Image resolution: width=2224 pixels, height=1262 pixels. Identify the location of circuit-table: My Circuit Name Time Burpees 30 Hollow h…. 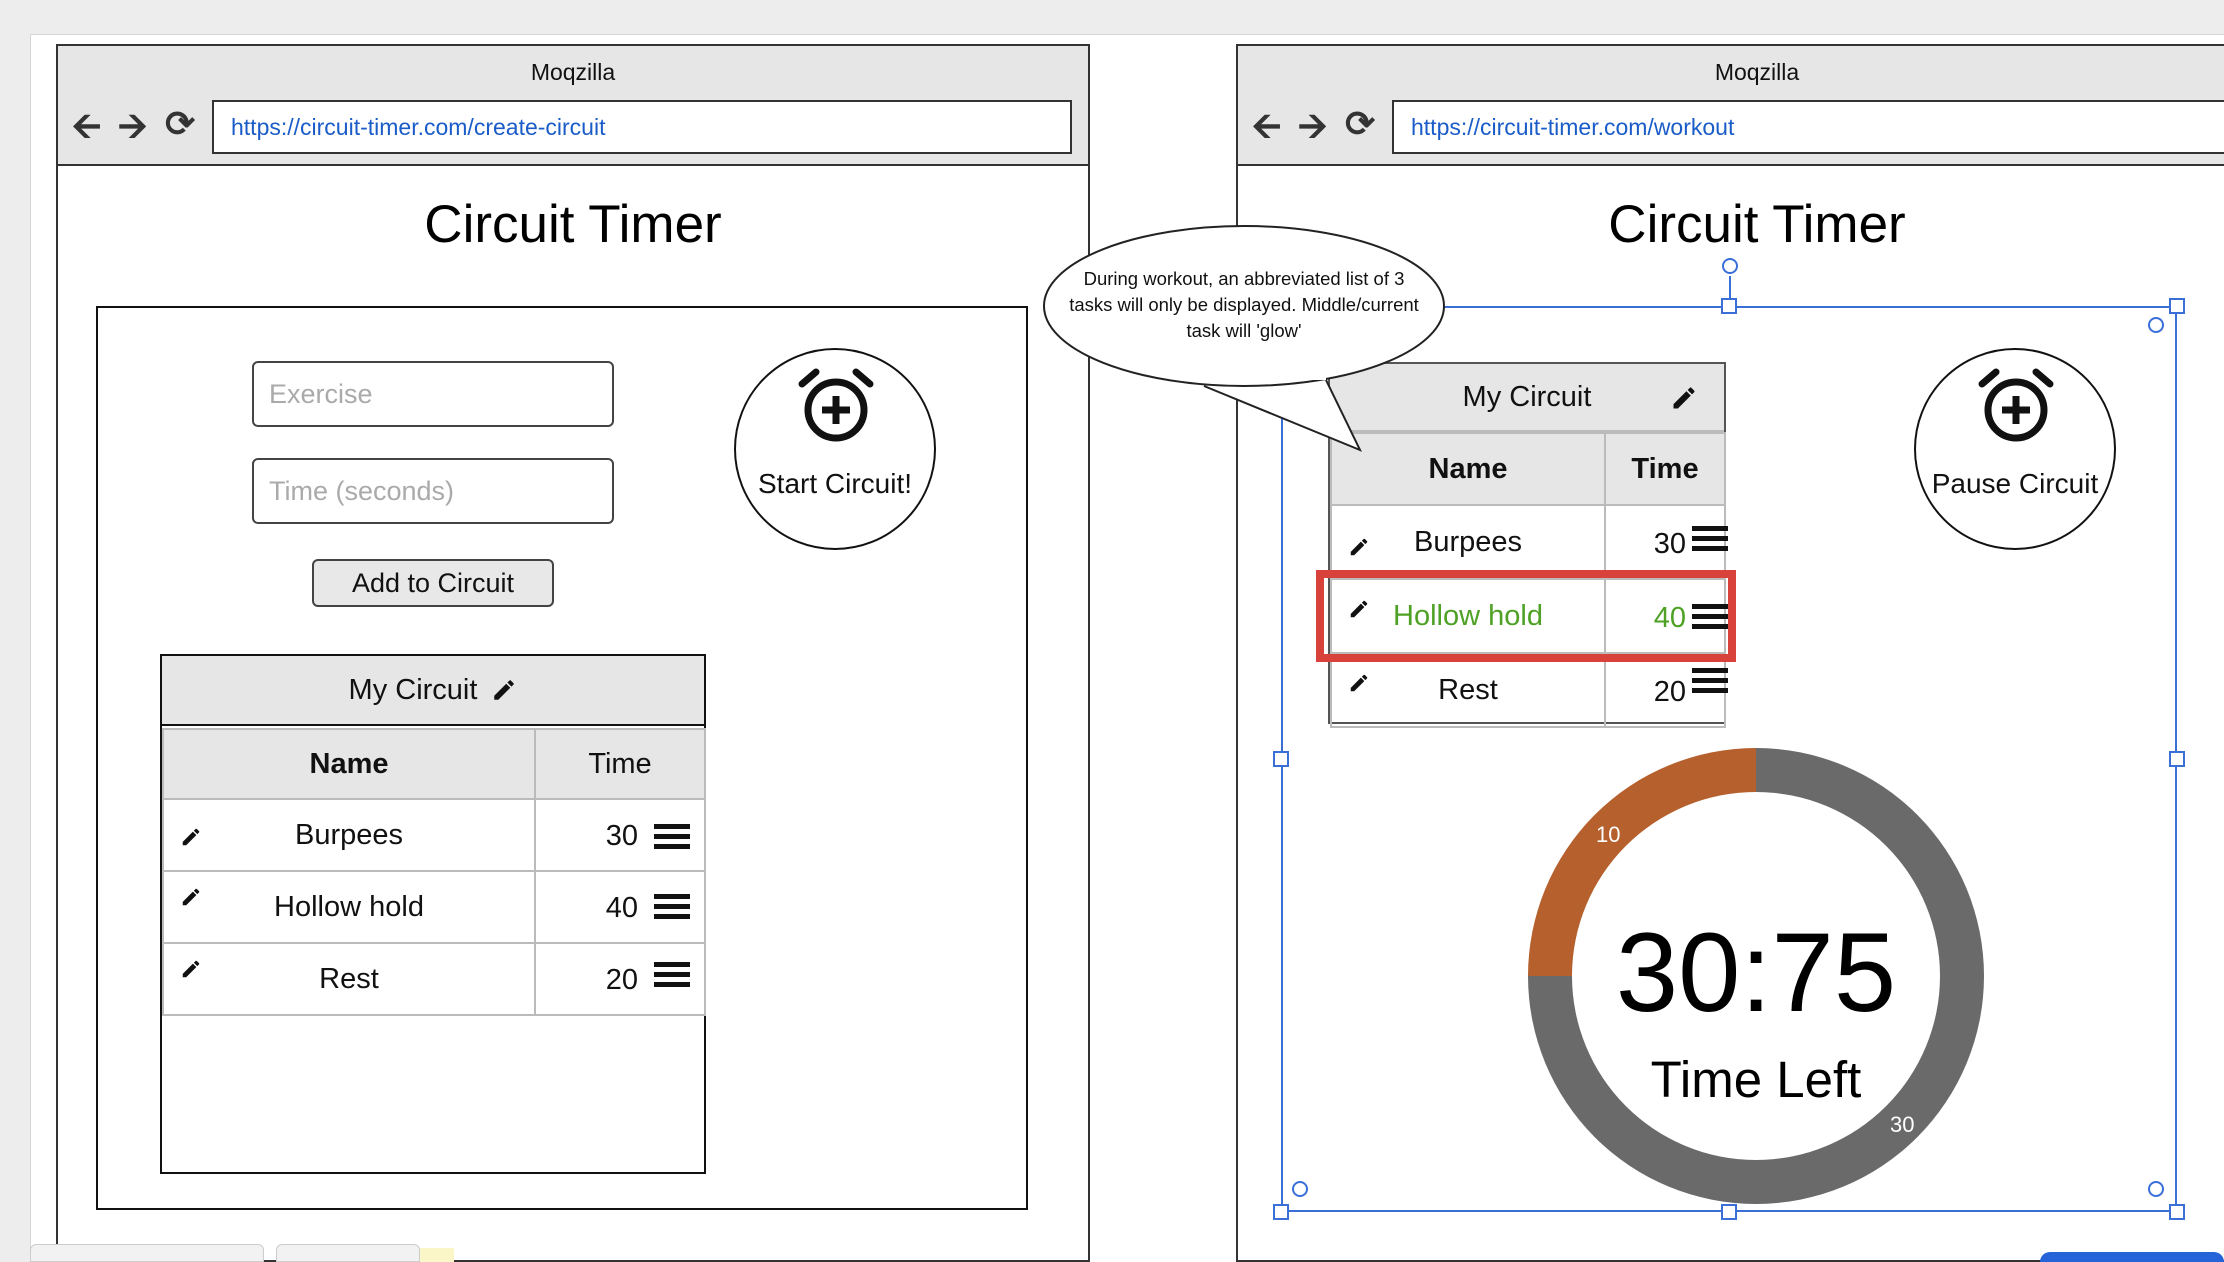
(433, 914).